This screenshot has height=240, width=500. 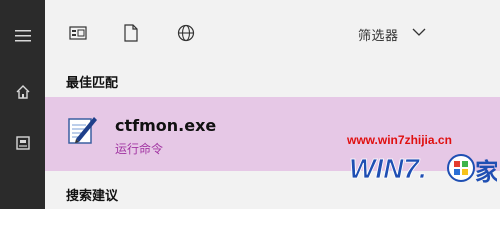 I want to click on best-match-heading: 最佳匹配, so click(x=92, y=83).